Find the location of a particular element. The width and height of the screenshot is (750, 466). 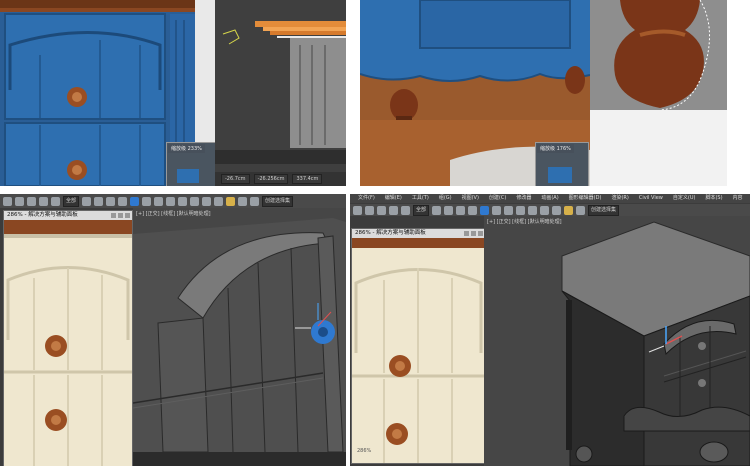

menu-graph-editors: 图形编辑器(D) is located at coordinates (585, 198).